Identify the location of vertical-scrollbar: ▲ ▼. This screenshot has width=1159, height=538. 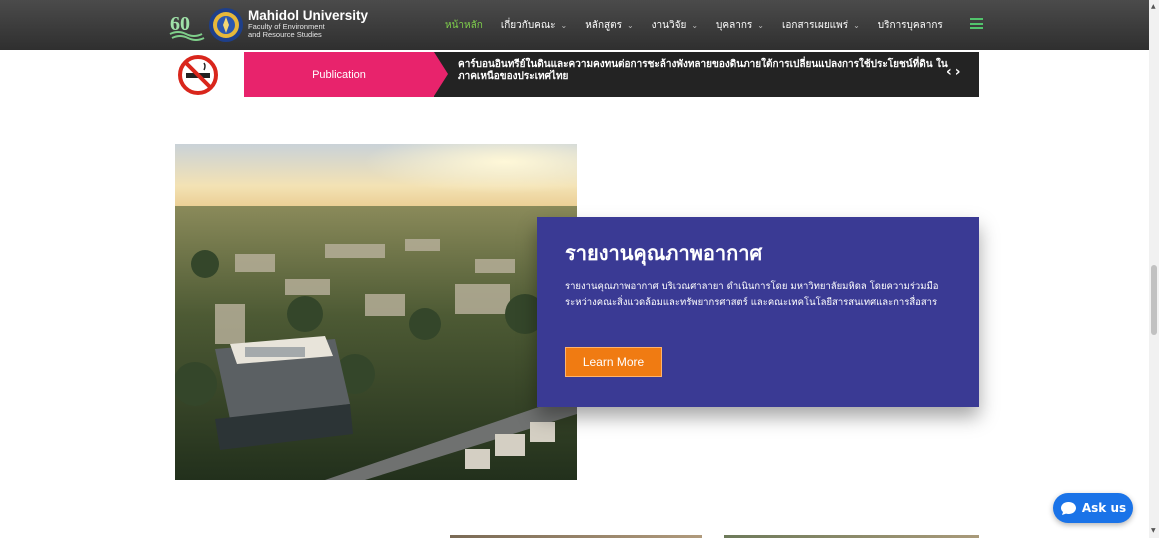
(1154, 269).